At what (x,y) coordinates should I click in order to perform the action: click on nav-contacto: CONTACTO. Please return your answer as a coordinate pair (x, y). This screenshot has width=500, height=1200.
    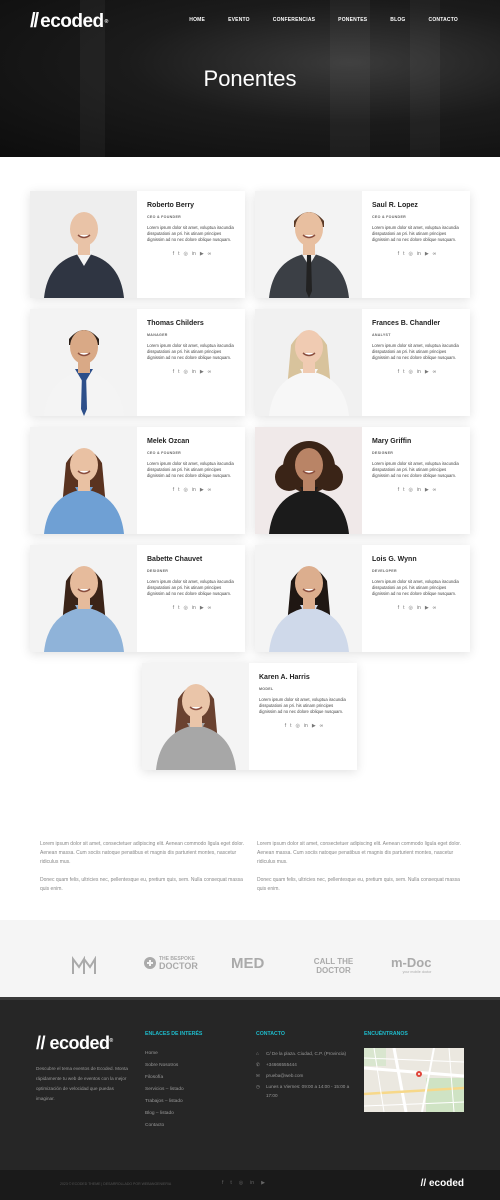
    Looking at the image, I should click on (443, 20).